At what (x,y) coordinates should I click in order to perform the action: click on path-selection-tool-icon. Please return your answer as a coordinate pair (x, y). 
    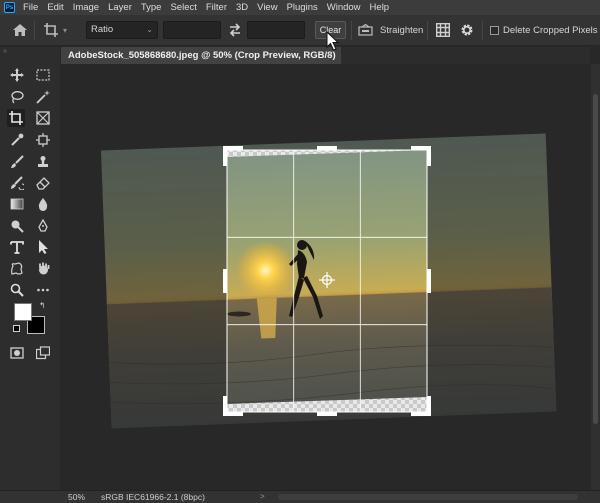
    Looking at the image, I should click on (43, 247).